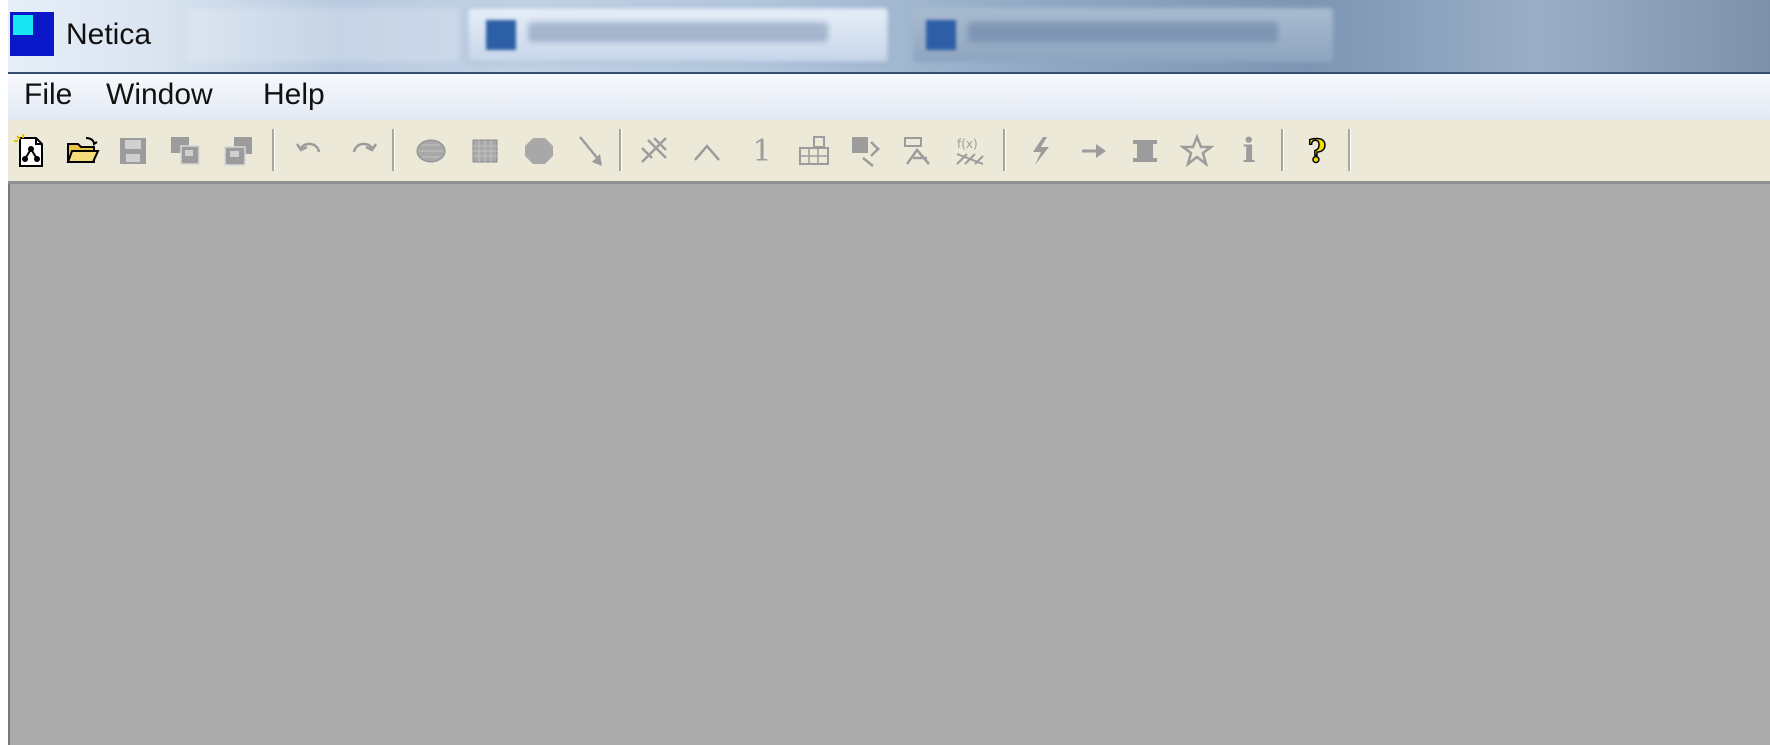 The image size is (1770, 745). What do you see at coordinates (239, 151) in the screenshot?
I see `paste-icon` at bounding box center [239, 151].